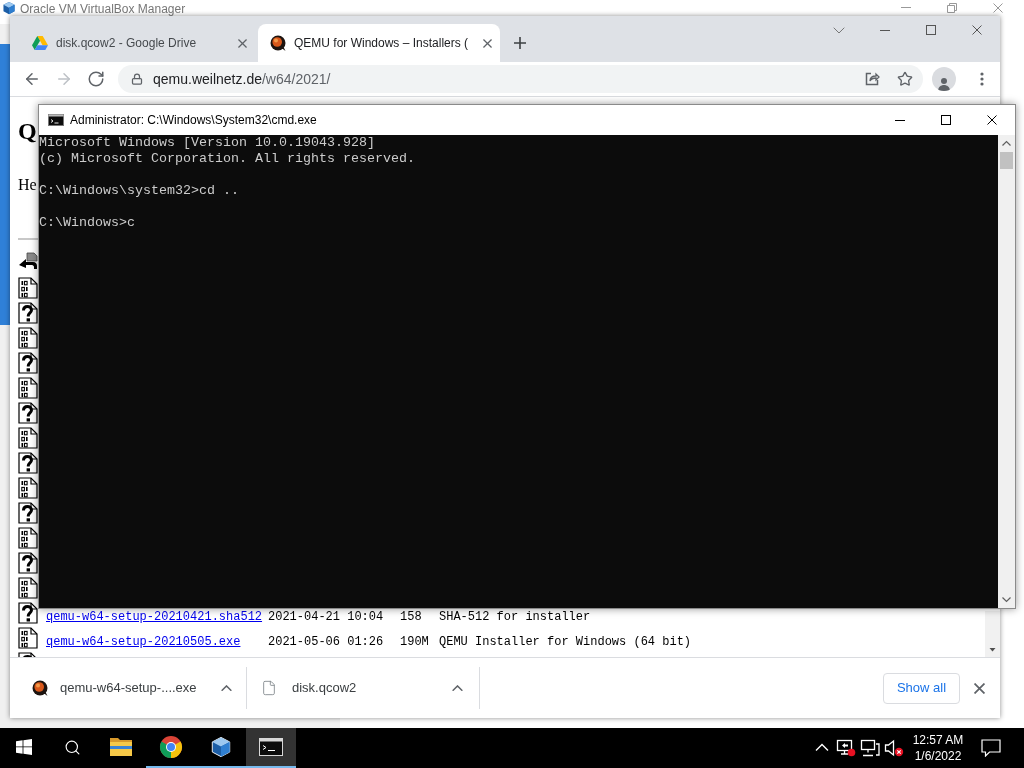 This screenshot has width=1024, height=768. What do you see at coordinates (193, 120) in the screenshot?
I see `window-title: Administrator: C:\Windows\System32\cmd.exe` at bounding box center [193, 120].